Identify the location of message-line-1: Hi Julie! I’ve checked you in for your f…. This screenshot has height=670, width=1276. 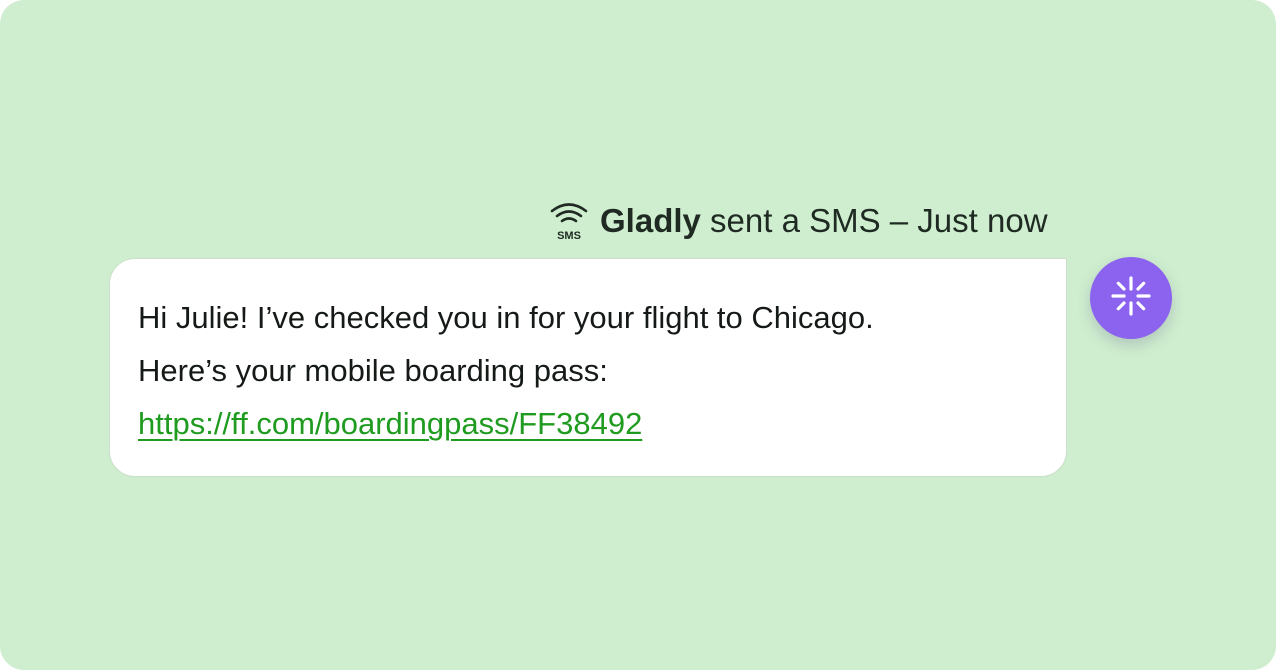
(506, 317).